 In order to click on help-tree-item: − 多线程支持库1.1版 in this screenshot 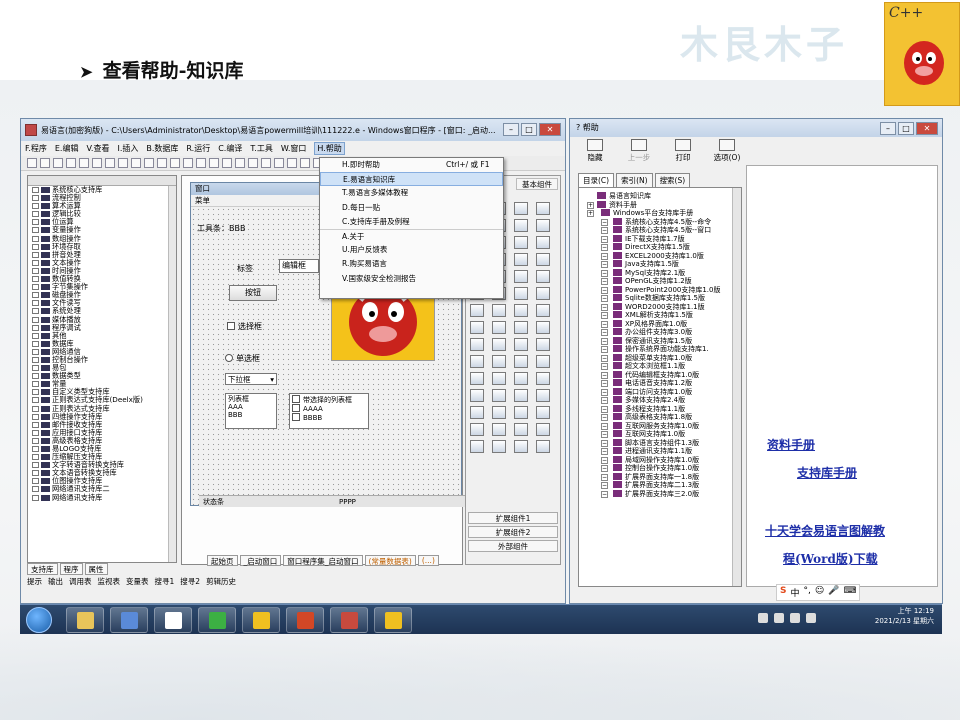, I will do `click(660, 409)`.